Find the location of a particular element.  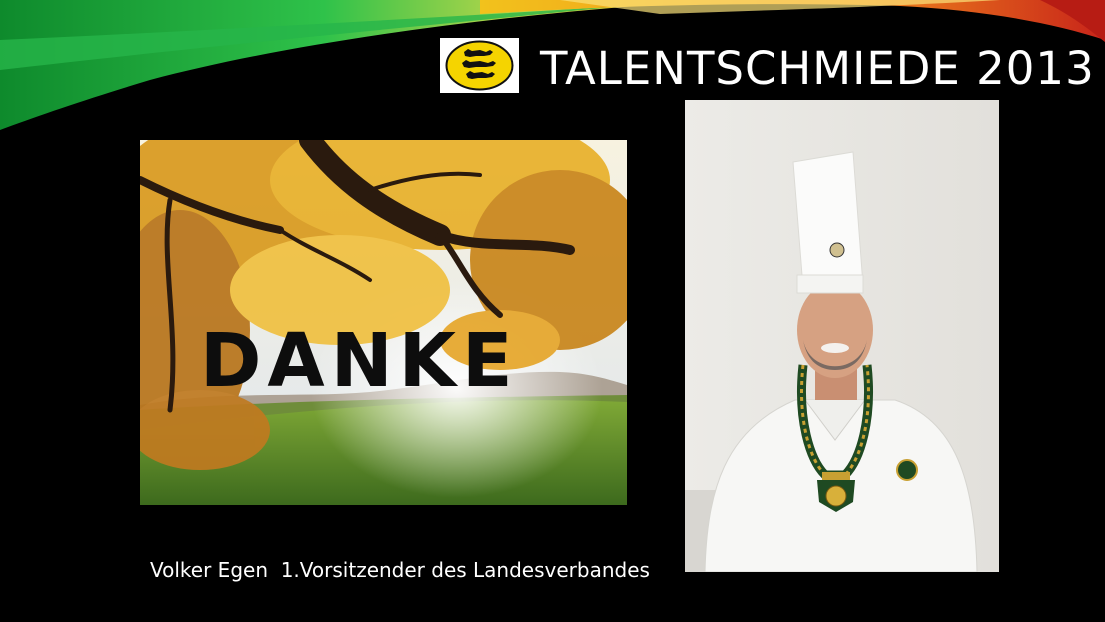

three-lions-coat-of-arms-icon is located at coordinates (479, 65).